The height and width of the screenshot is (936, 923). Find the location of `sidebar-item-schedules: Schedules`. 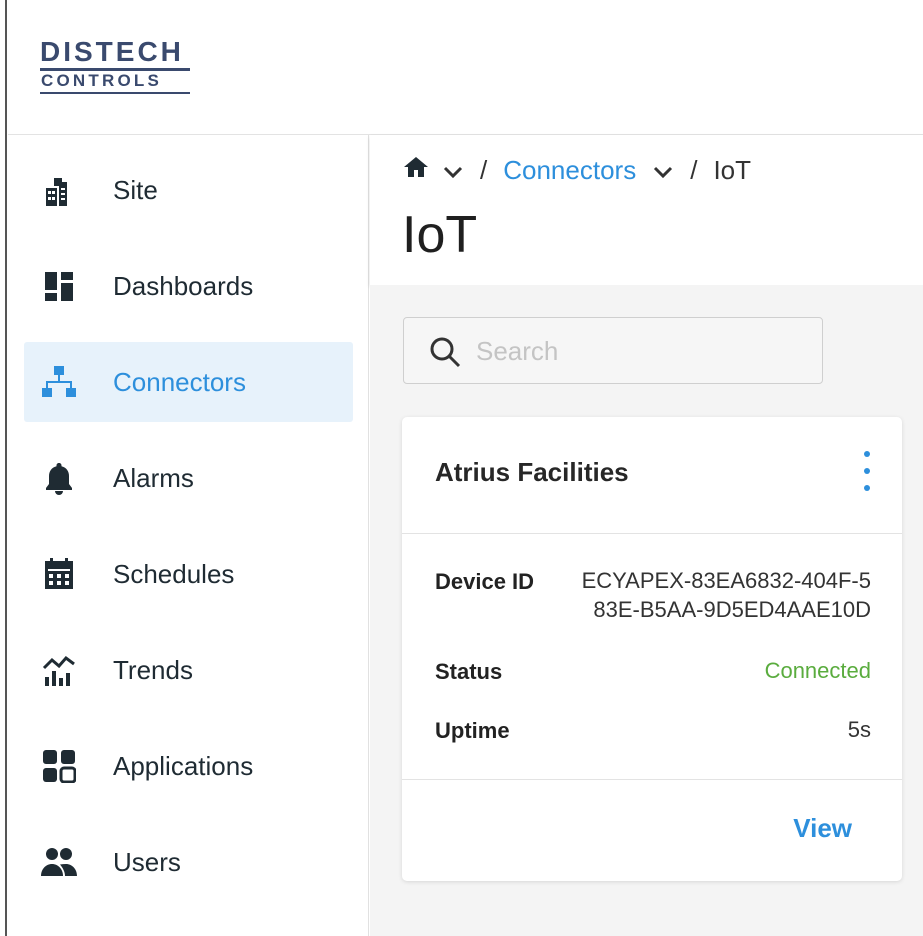

sidebar-item-schedules: Schedules is located at coordinates (188, 574).